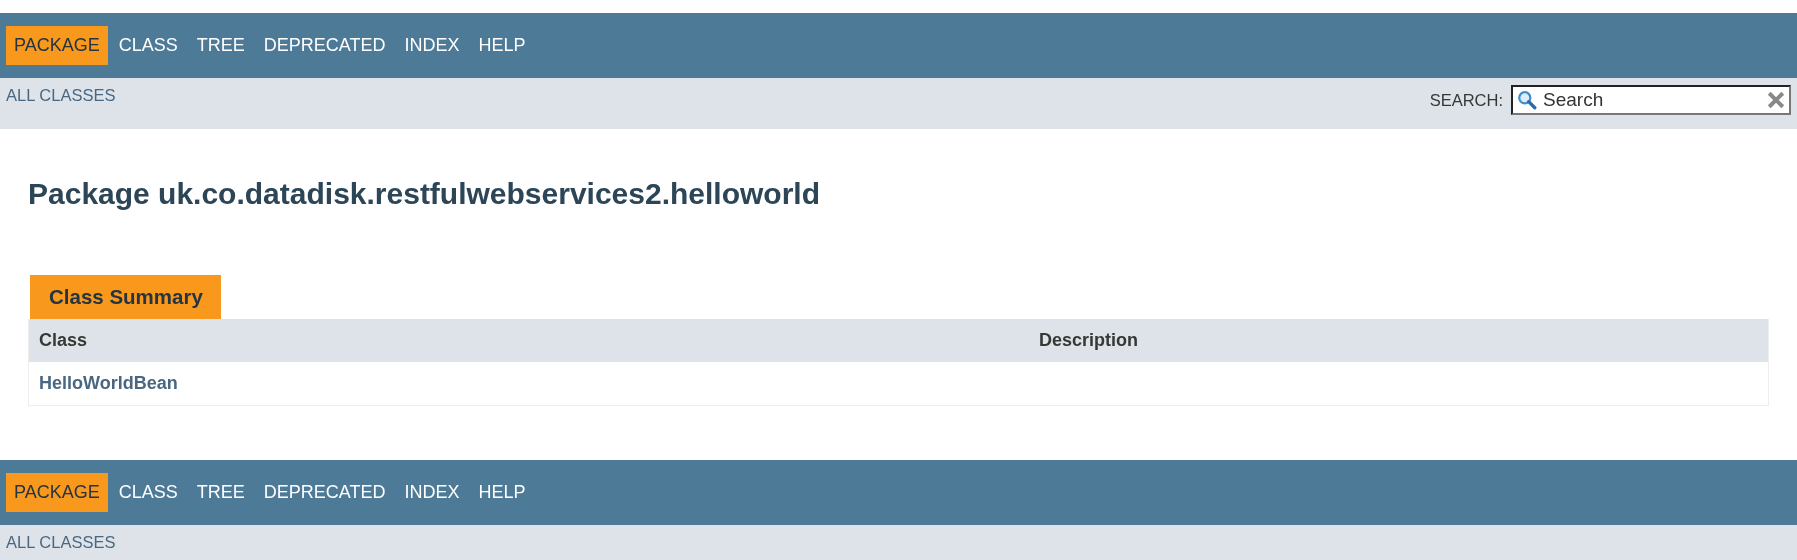 Image resolution: width=1797 pixels, height=560 pixels. I want to click on page-title: Package uk.co.datadisk.restfulwebservices2.helloworld, so click(424, 194).